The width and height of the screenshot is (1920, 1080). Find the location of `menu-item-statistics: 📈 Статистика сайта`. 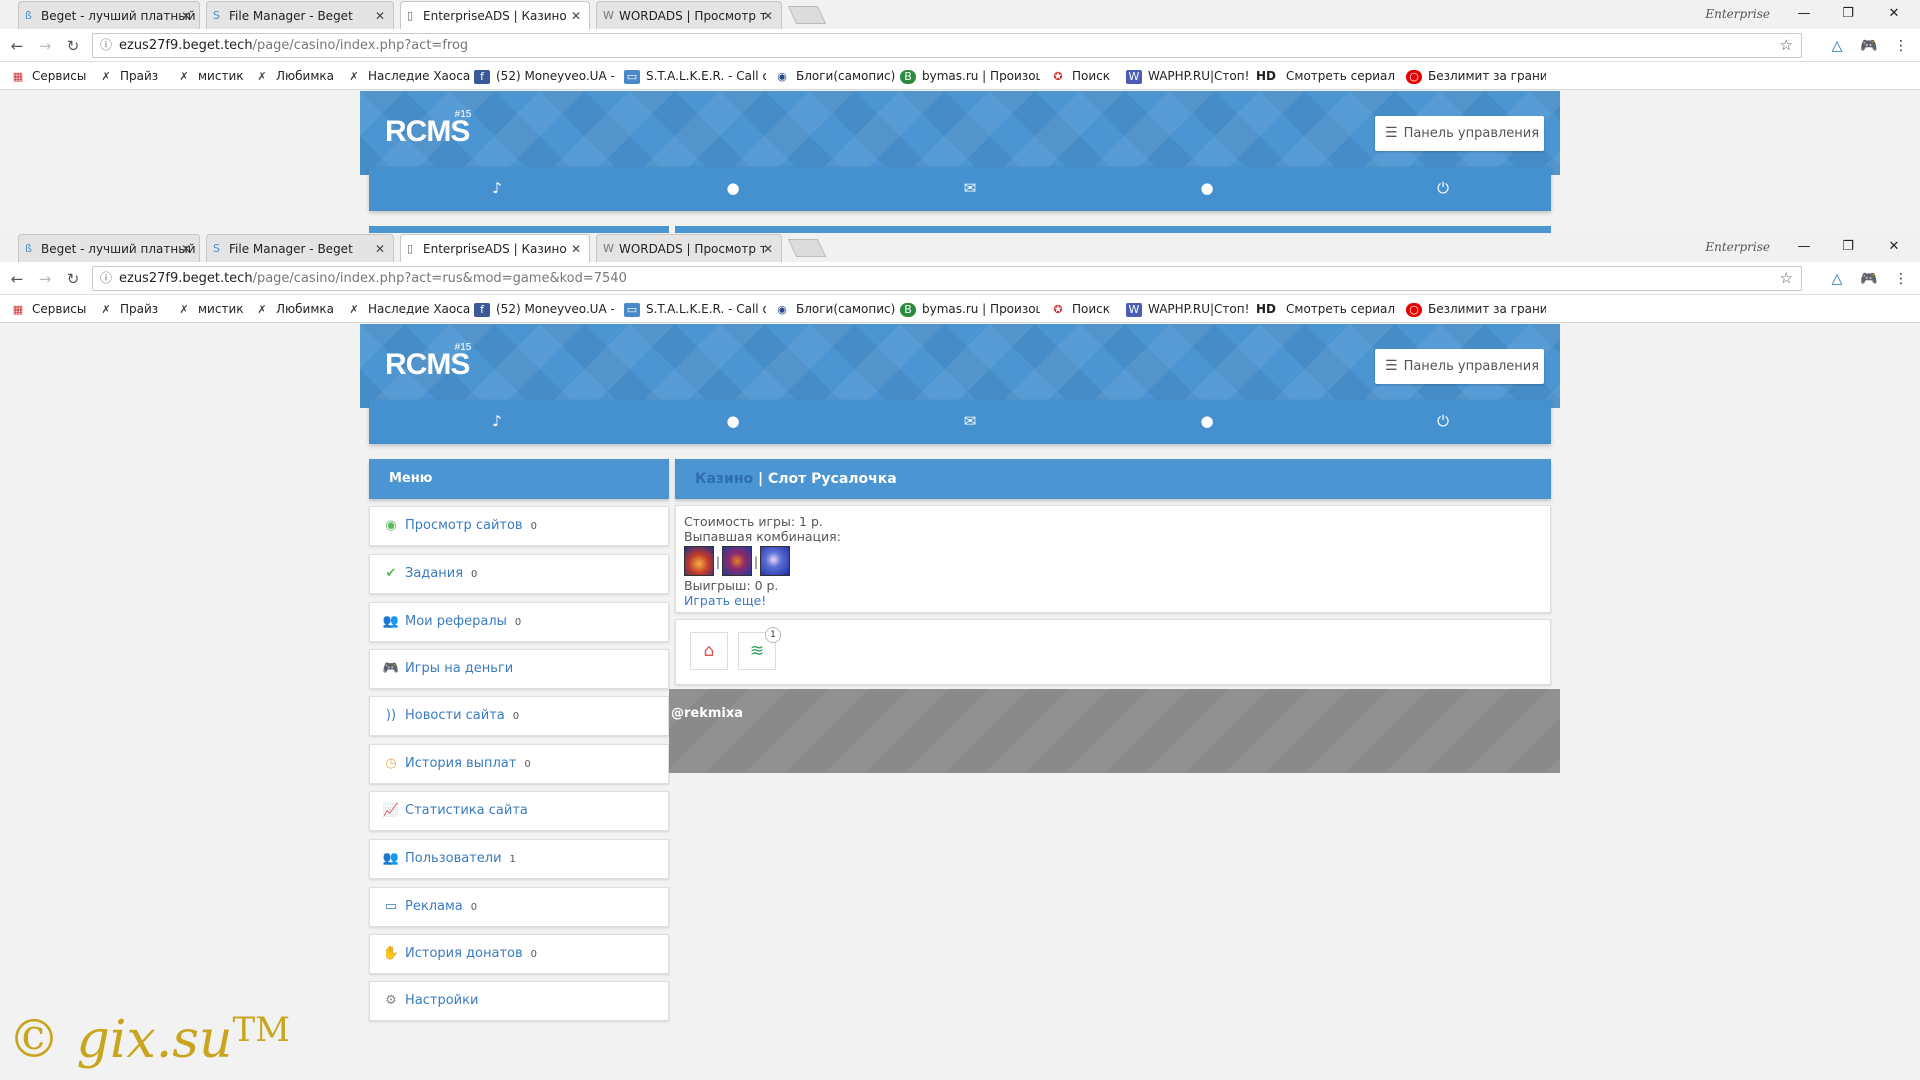

menu-item-statistics: 📈 Статистика сайта is located at coordinates (519, 811).